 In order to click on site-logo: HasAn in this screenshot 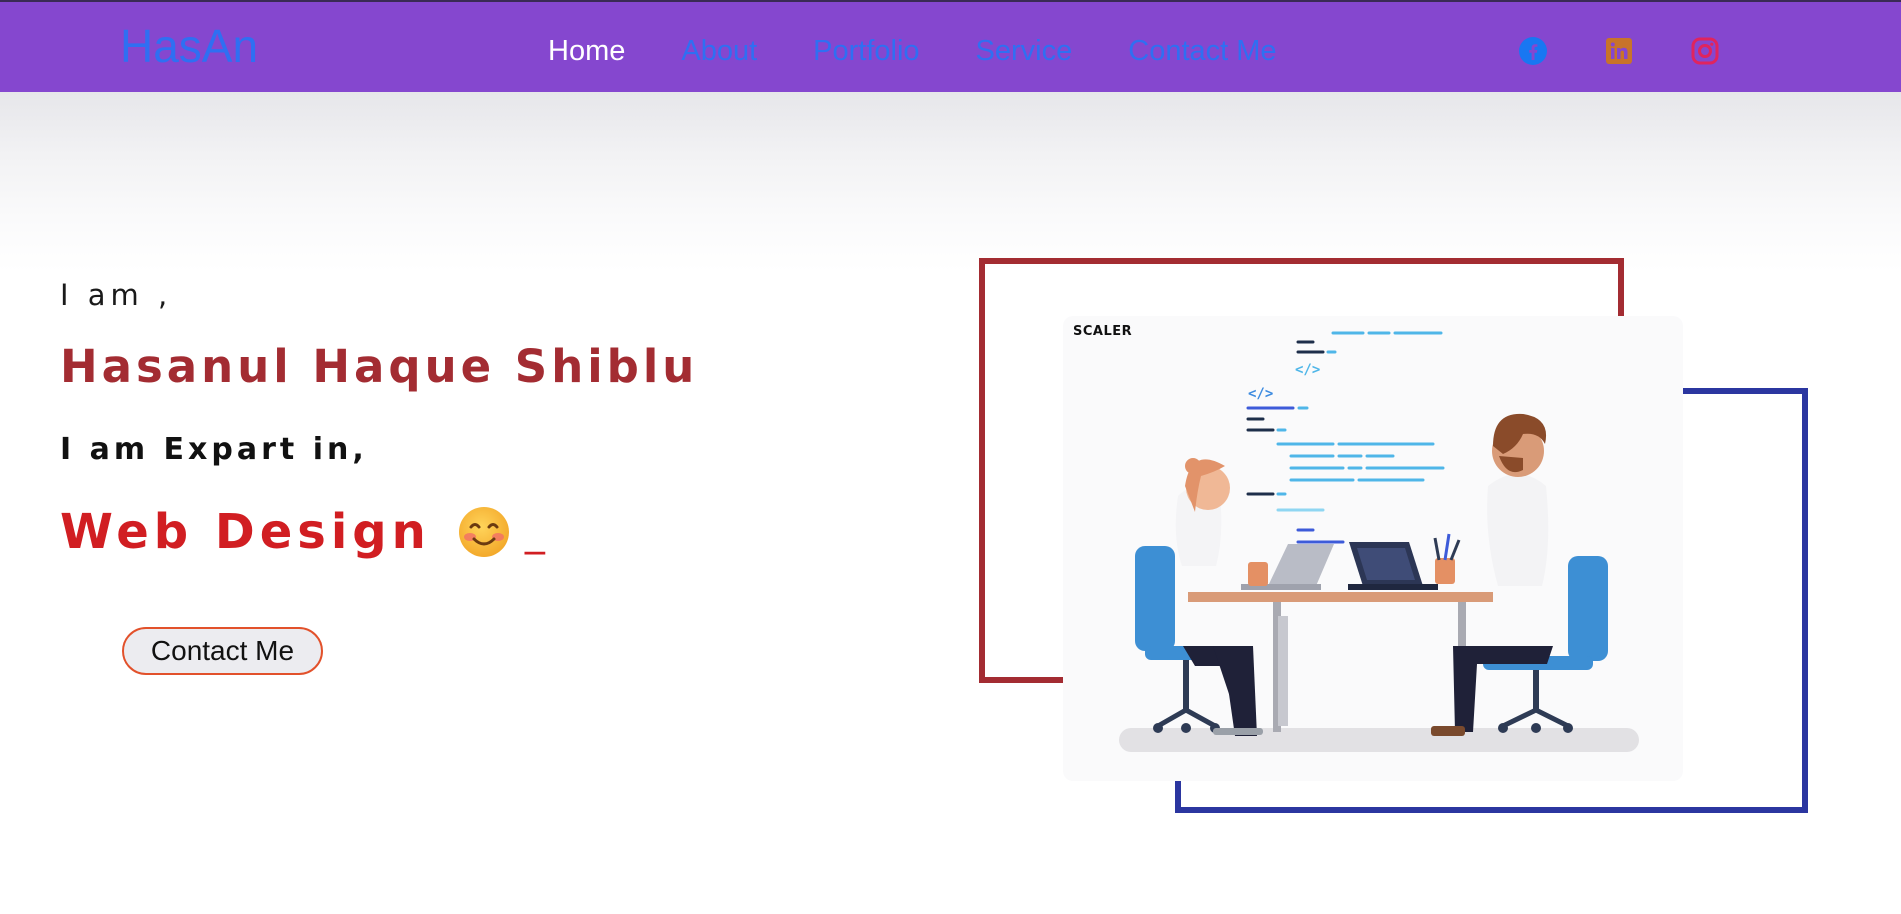, I will do `click(189, 46)`.